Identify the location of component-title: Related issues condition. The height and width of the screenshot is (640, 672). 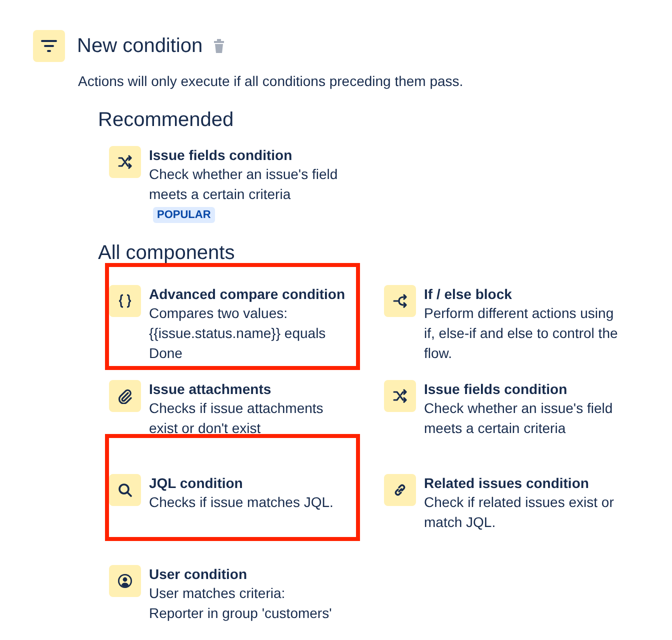
(524, 483).